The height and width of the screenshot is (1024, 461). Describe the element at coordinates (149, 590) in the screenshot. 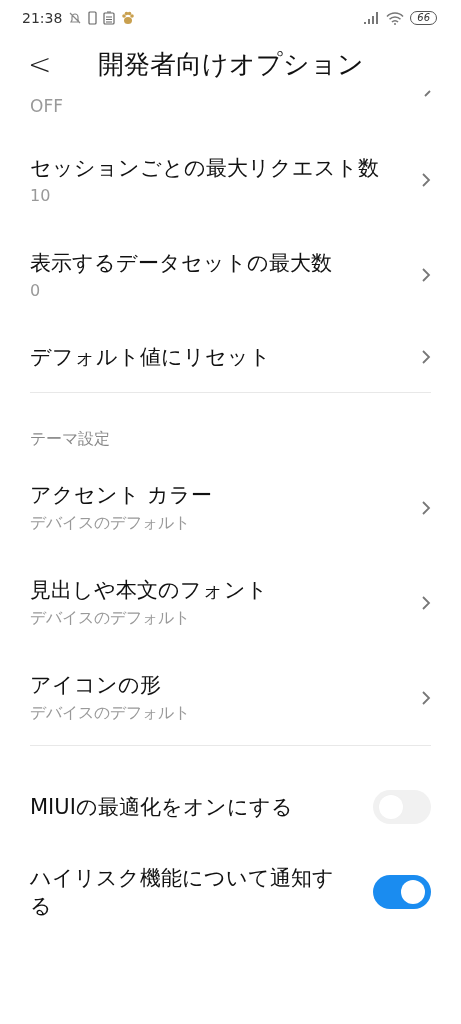

I see `setting-title: 見出しや本文のフォント` at that location.